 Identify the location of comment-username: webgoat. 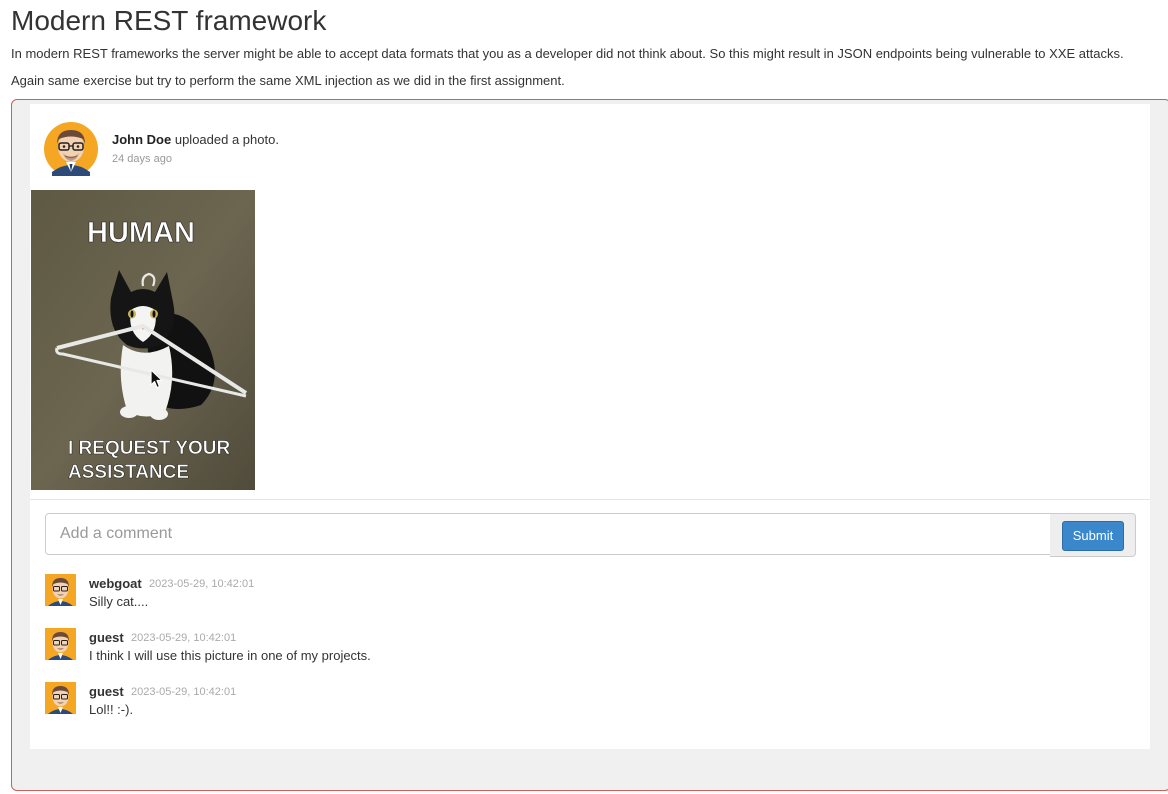
(115, 584).